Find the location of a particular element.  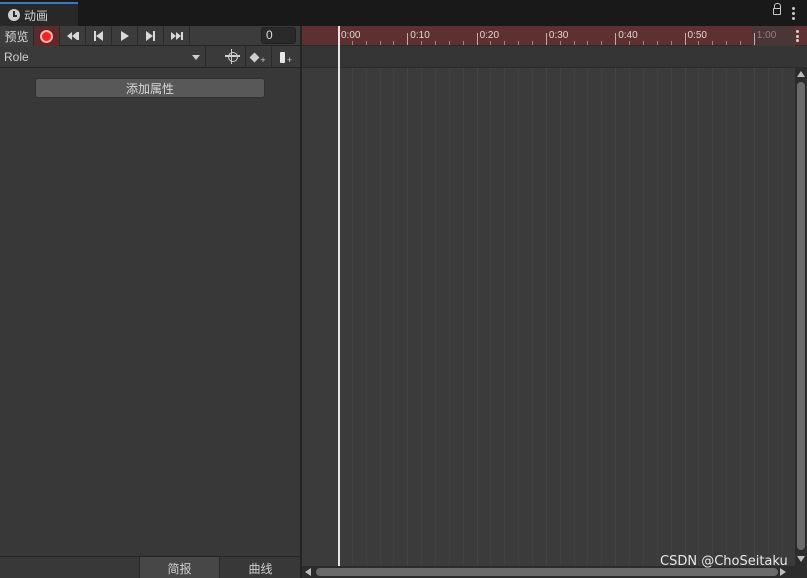

horizontal-scroll-thumb is located at coordinates (547, 572).